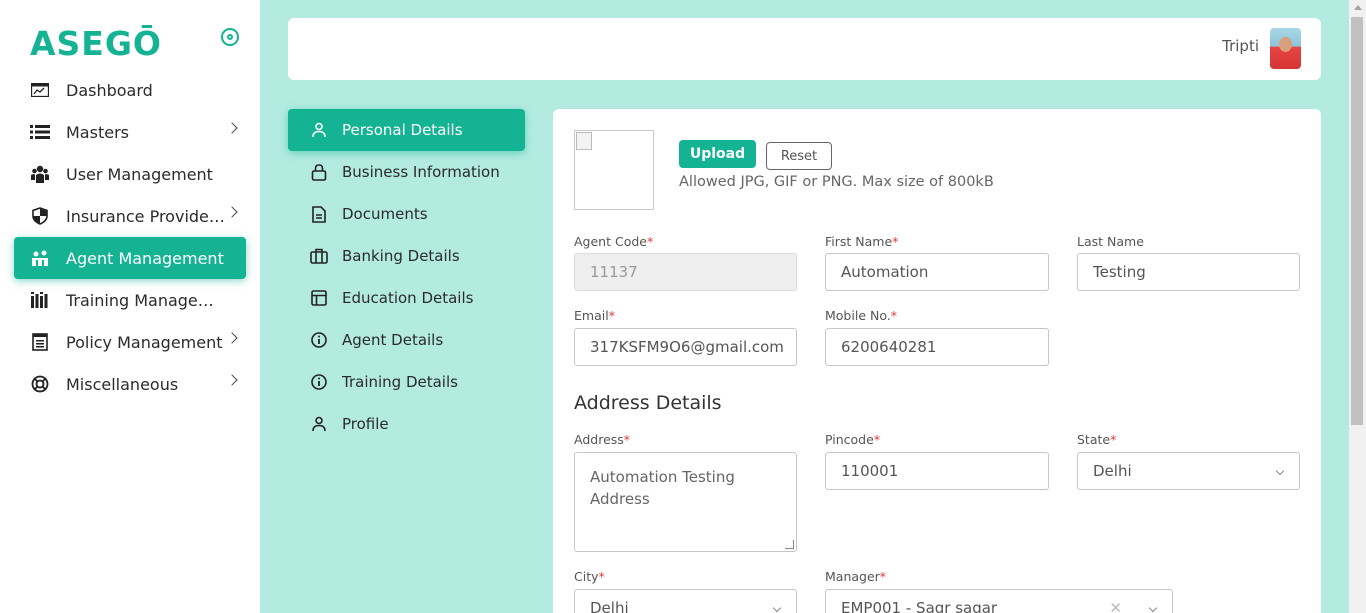 The height and width of the screenshot is (613, 1366). I want to click on tab-education-details: Education Details, so click(406, 298).